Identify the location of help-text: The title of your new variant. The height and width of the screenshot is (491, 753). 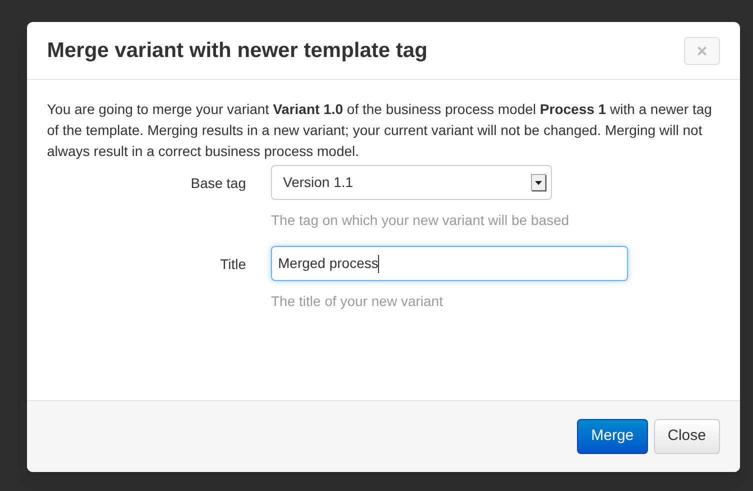
(357, 301).